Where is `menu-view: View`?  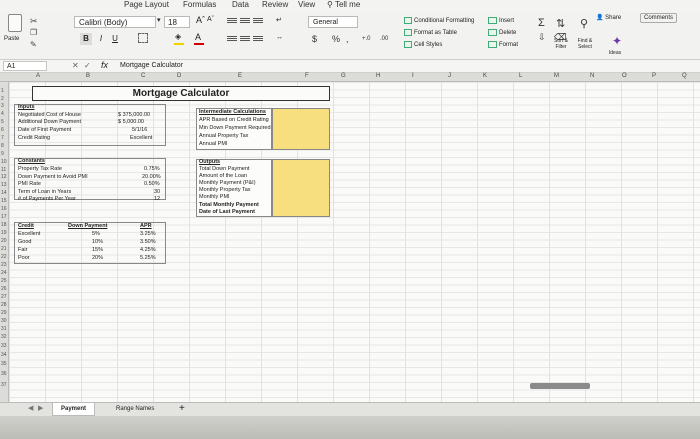
menu-view: View is located at coordinates (306, 4).